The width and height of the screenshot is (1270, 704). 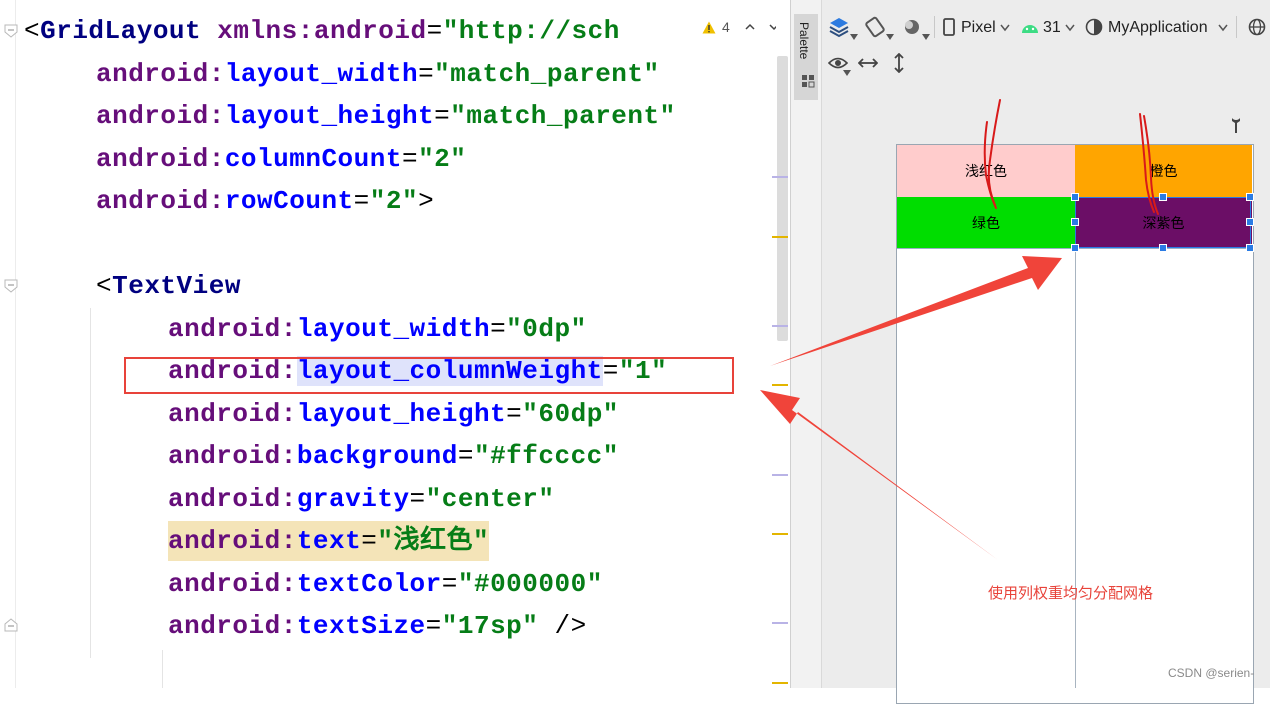 I want to click on code-line: android:layout_height="match_parent", so click(x=386, y=116).